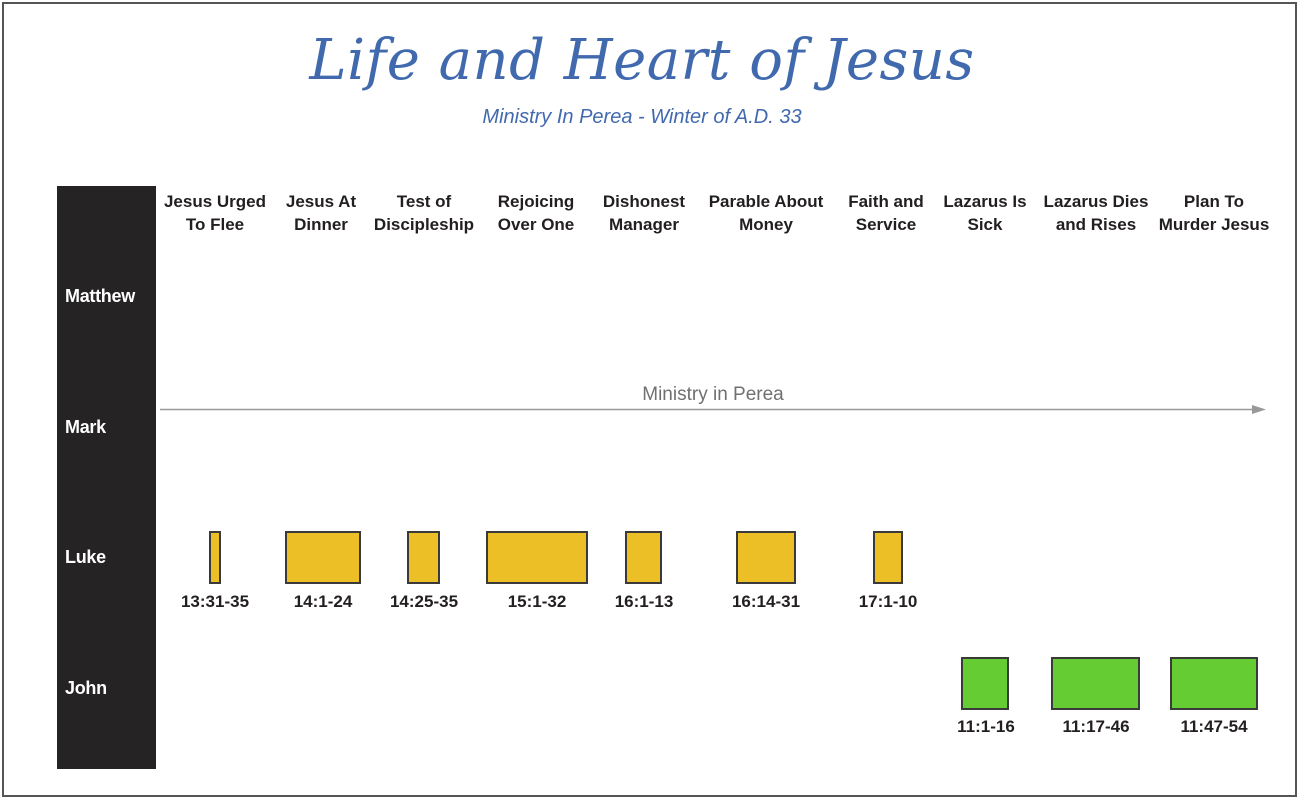 Image resolution: width=1300 pixels, height=800 pixels. What do you see at coordinates (1214, 224) in the screenshot?
I see `event-header-line: Murder Jesus` at bounding box center [1214, 224].